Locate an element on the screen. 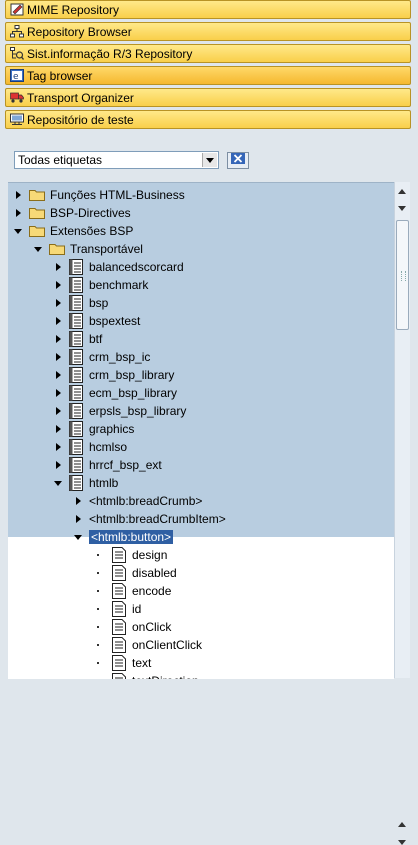 Image resolution: width=418 pixels, height=845 pixels. tree-node-lib: crm_bsp_library is located at coordinates (201, 375).